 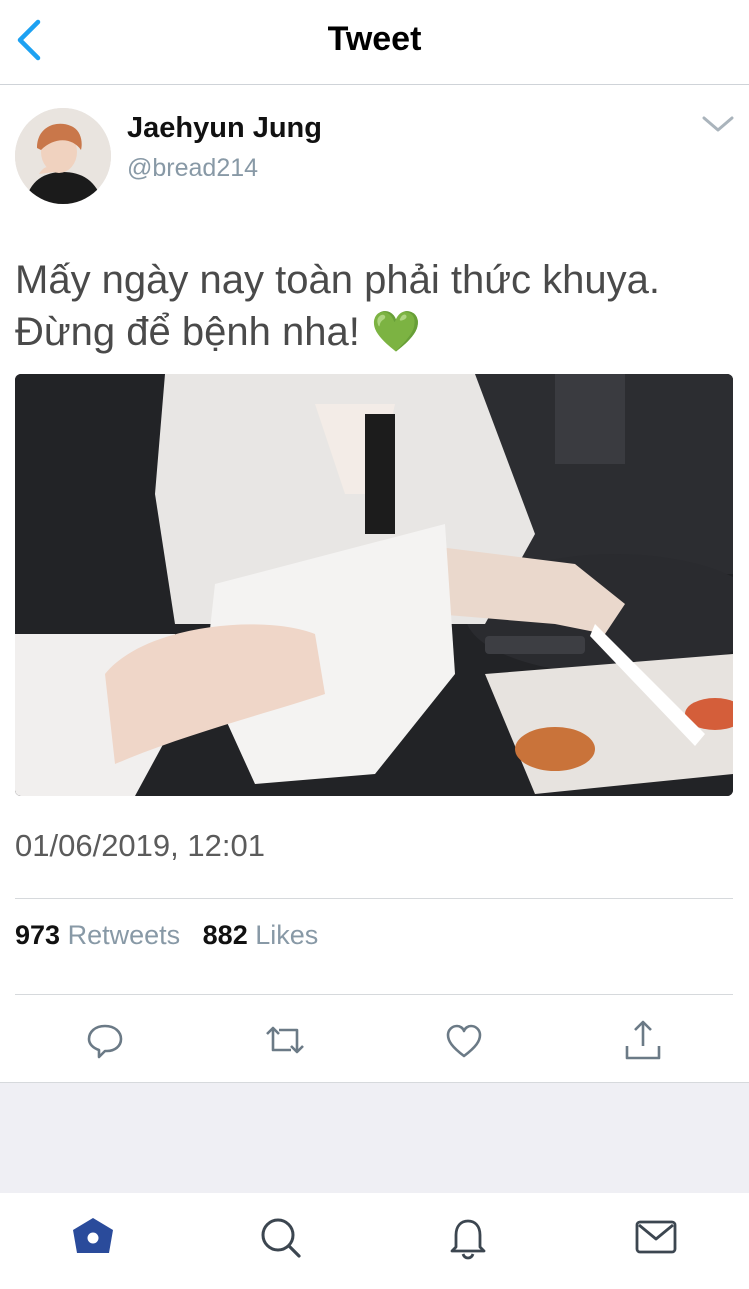 What do you see at coordinates (140, 845) in the screenshot?
I see `tweet-timestamp: 01/06/2019, 12:01` at bounding box center [140, 845].